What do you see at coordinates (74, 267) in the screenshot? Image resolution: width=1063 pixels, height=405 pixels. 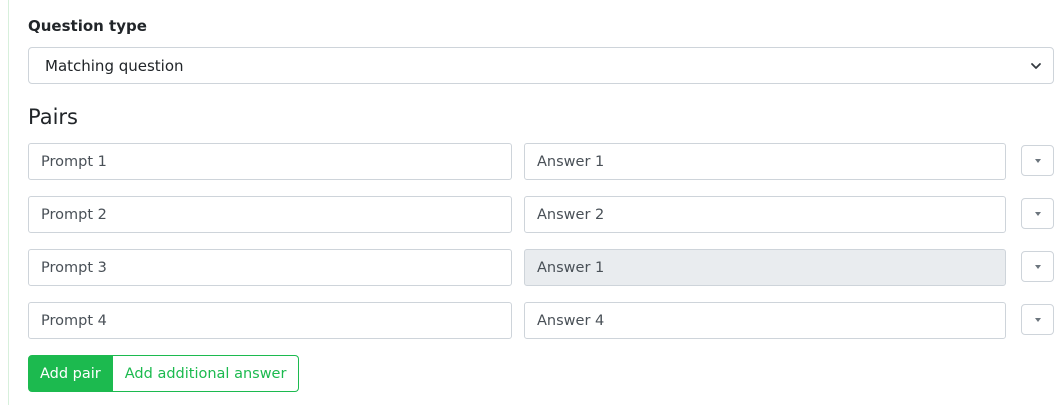 I see `prompt-text: Prompt 3` at bounding box center [74, 267].